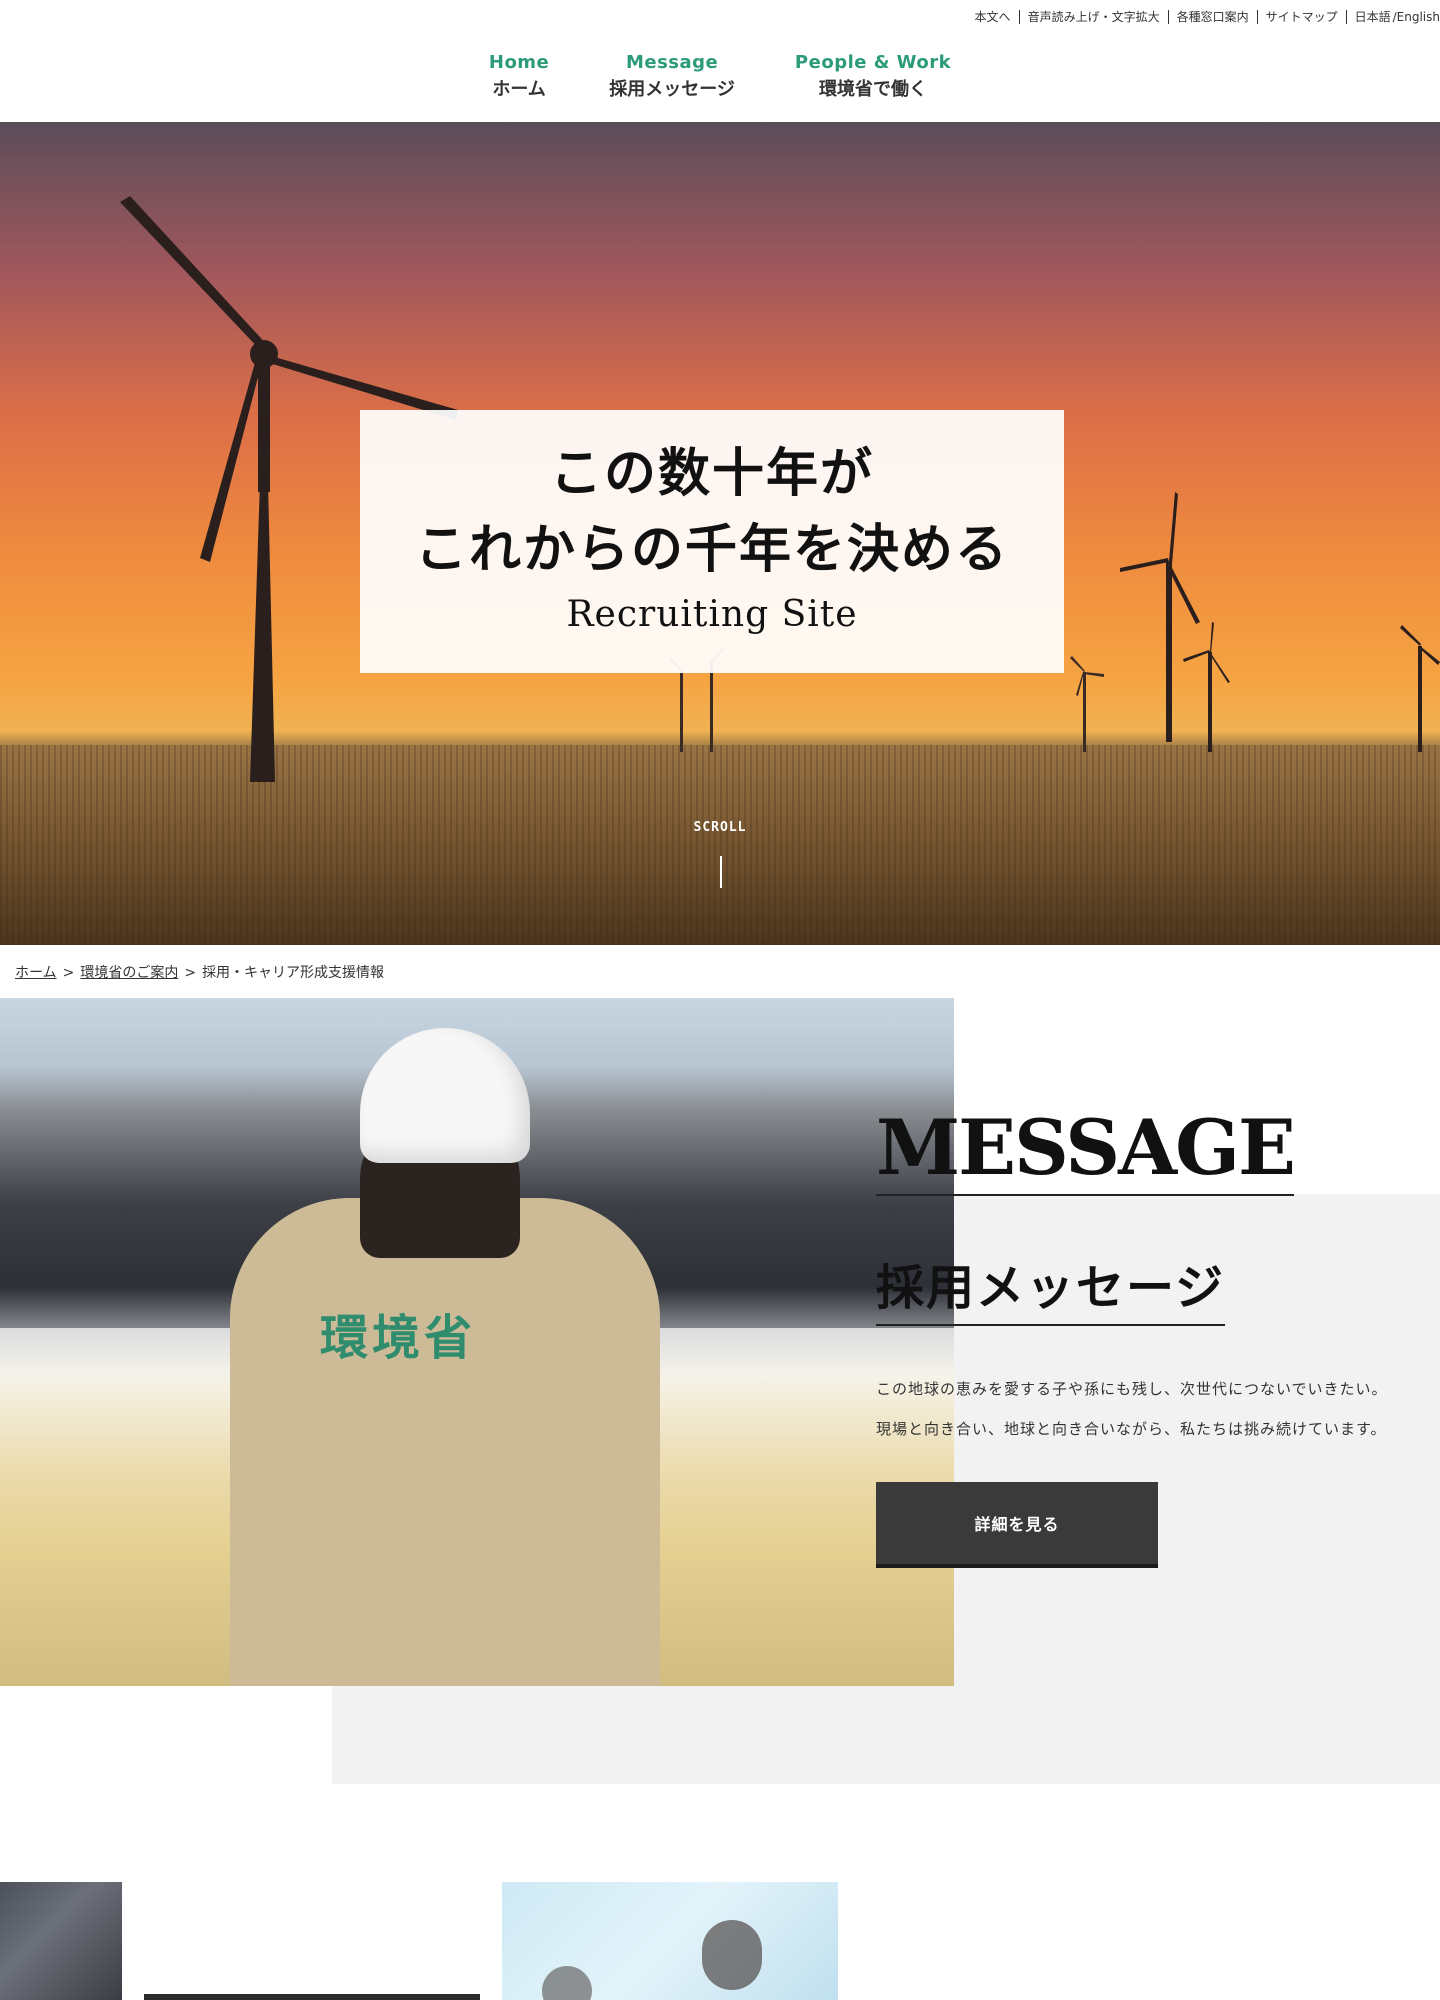 Image resolution: width=1440 pixels, height=2000 pixels. I want to click on photo-jacket-lettering: 環境省, so click(398, 1338).